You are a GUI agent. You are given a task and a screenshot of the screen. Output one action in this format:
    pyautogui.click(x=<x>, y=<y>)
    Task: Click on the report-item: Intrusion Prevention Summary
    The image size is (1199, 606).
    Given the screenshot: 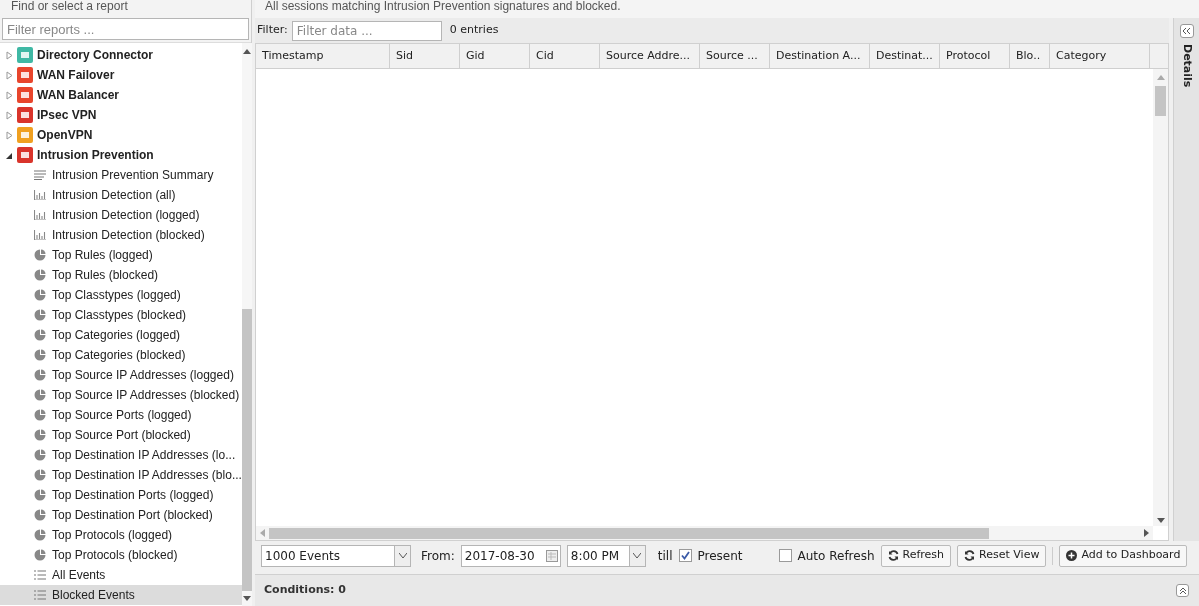 What is the action you would take?
    pyautogui.click(x=121, y=175)
    